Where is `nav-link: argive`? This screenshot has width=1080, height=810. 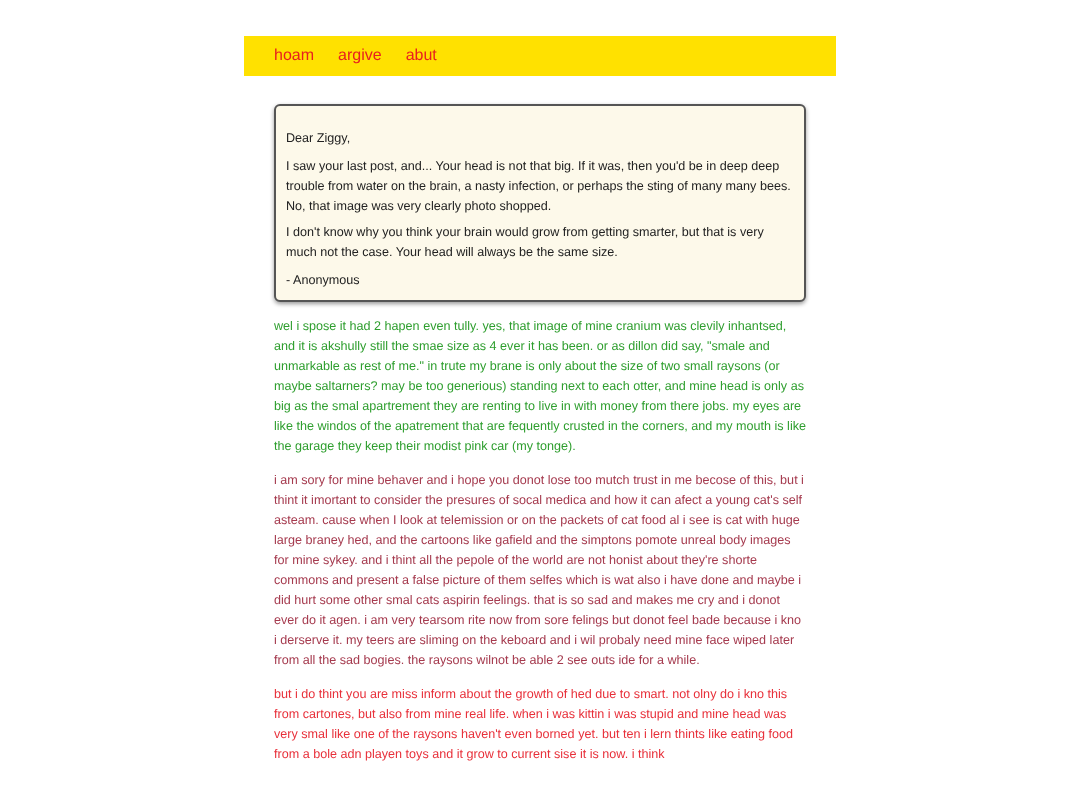 nav-link: argive is located at coordinates (360, 56).